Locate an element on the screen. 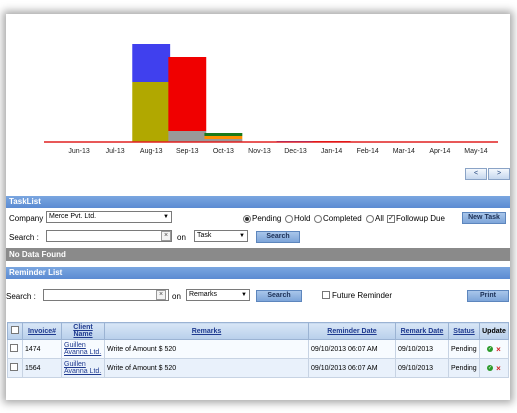 Image resolution: width=517 pixels, height=413 pixels. x-tick-label: Dec-13 is located at coordinates (295, 151).